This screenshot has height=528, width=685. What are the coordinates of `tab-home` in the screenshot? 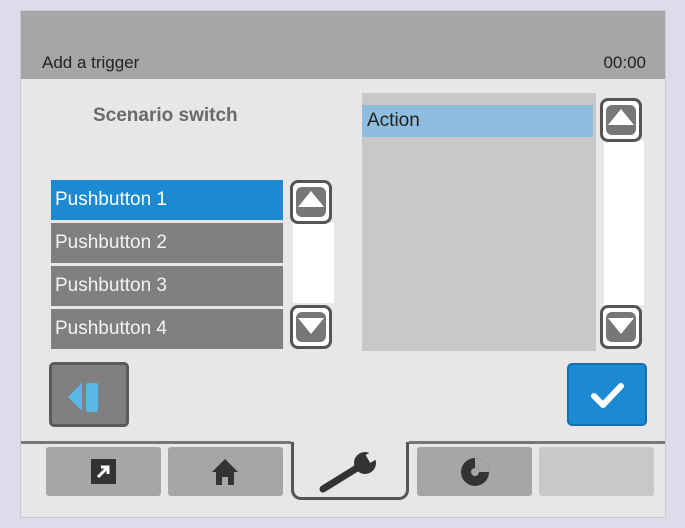 It's located at (225, 471).